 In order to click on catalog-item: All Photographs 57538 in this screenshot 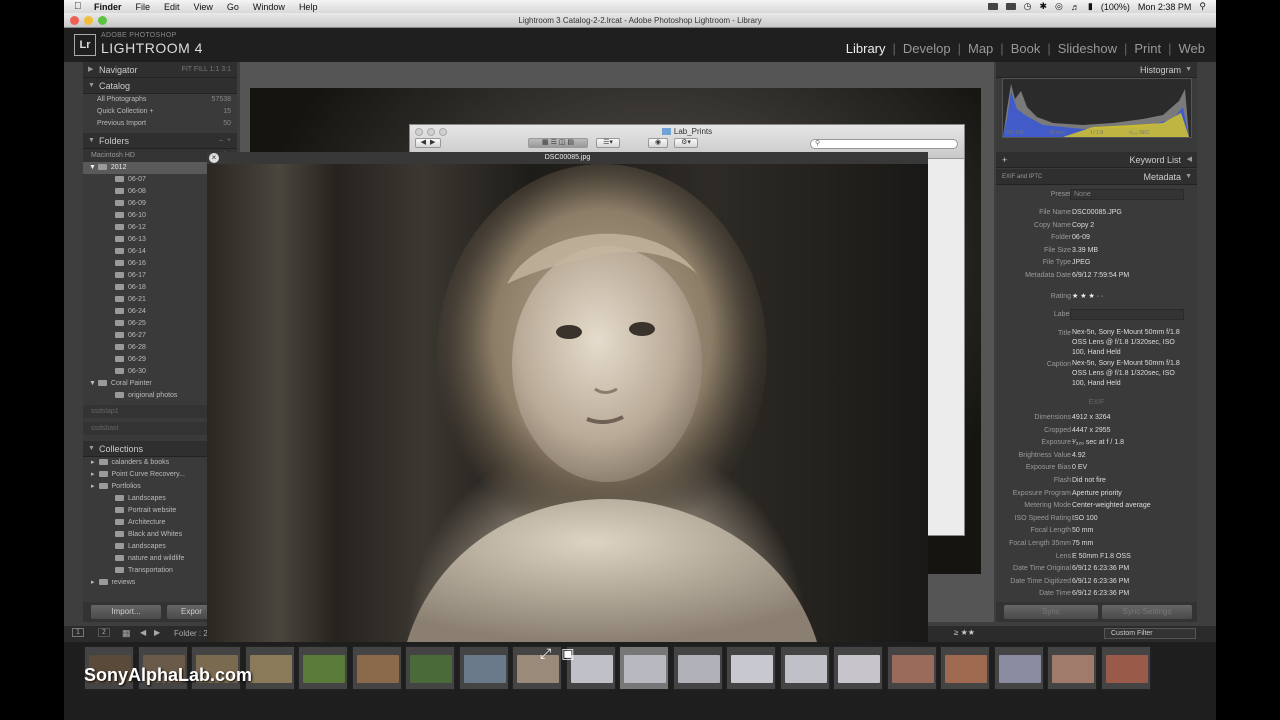, I will do `click(160, 100)`.